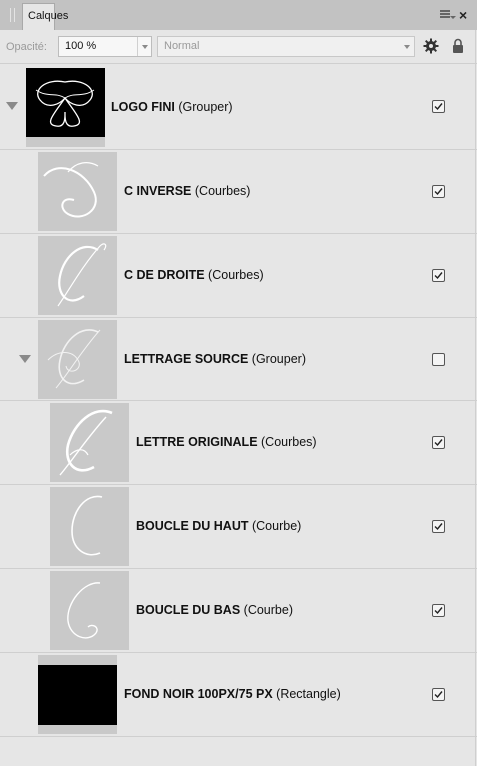 The height and width of the screenshot is (766, 477). I want to click on opacity-label: Opacité:, so click(26, 47).